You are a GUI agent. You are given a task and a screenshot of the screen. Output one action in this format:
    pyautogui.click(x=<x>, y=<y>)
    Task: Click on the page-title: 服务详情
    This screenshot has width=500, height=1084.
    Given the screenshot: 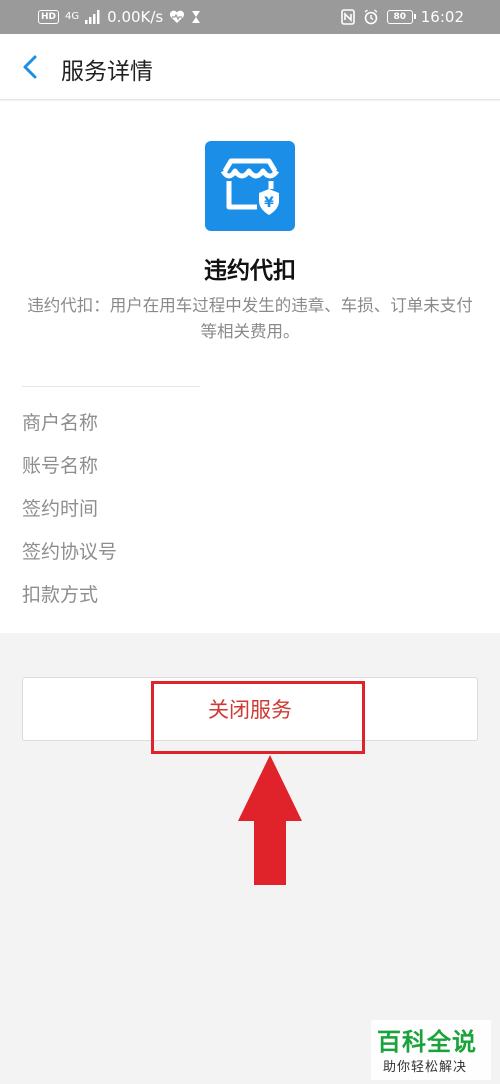 What is the action you would take?
    pyautogui.click(x=107, y=72)
    